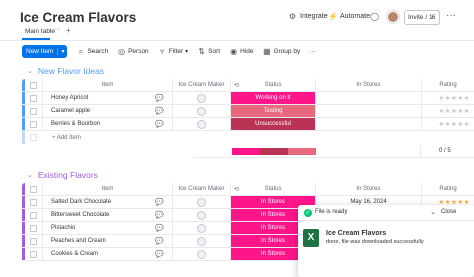 Image resolution: width=474 pixels, height=277 pixels. What do you see at coordinates (67, 175) in the screenshot?
I see `group-title: Existing Flavors` at bounding box center [67, 175].